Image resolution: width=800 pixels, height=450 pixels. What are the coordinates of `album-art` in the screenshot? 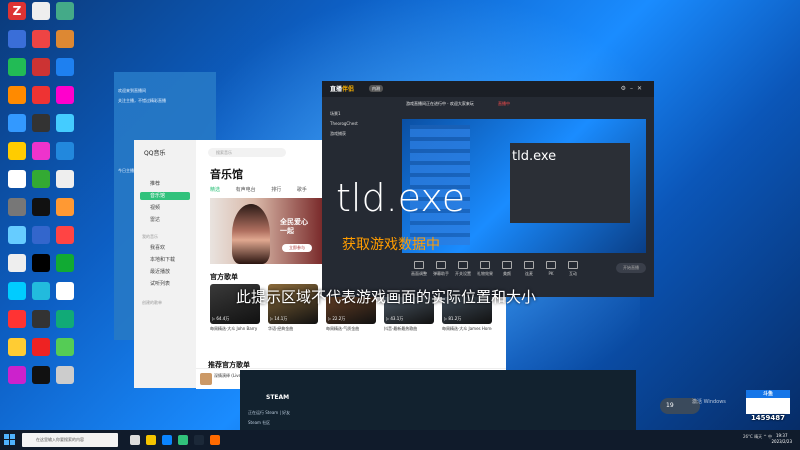 It's located at (206, 379).